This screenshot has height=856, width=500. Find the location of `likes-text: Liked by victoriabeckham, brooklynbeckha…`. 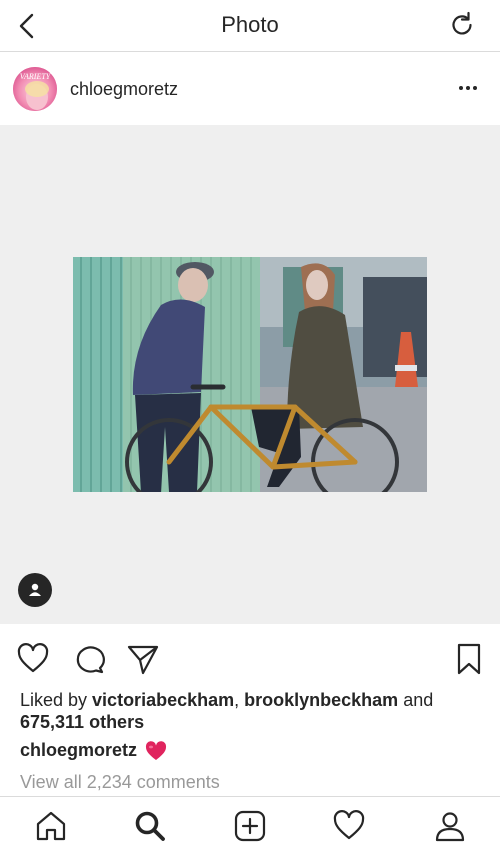

likes-text: Liked by victoriabeckham, brooklynbeckha… is located at coordinates (250, 711).